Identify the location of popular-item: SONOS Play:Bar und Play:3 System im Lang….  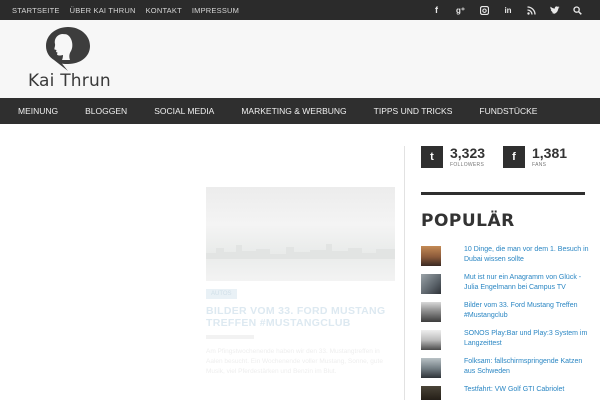
(506, 343).